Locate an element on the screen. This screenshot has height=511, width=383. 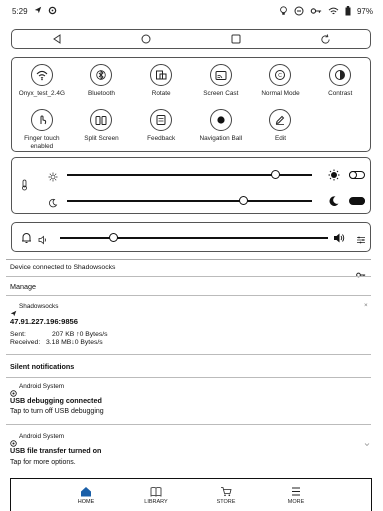
notification-title: USB file transfer turned on is located at coordinates (56, 450).